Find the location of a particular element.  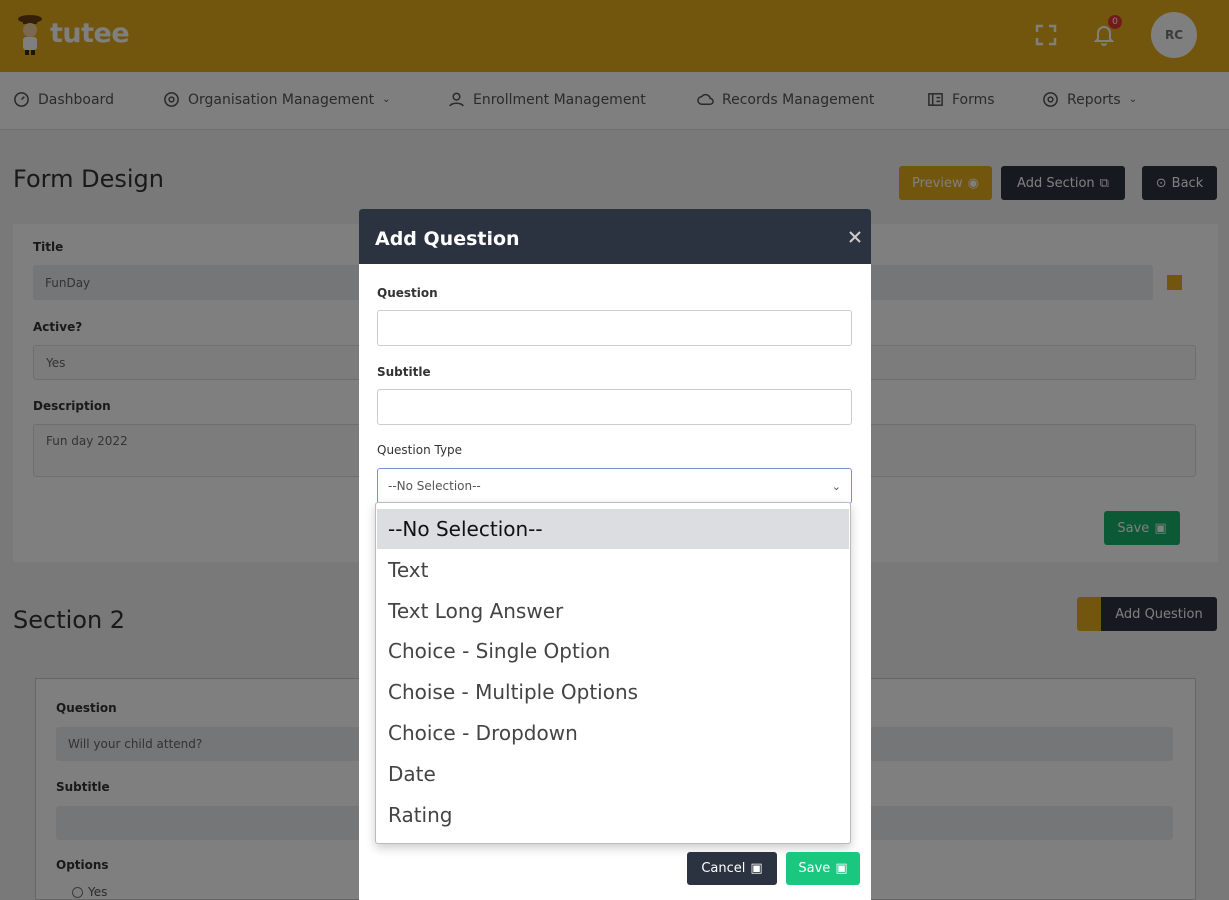

question-type-select: --No Selection-- ⌄ is located at coordinates (614, 486).